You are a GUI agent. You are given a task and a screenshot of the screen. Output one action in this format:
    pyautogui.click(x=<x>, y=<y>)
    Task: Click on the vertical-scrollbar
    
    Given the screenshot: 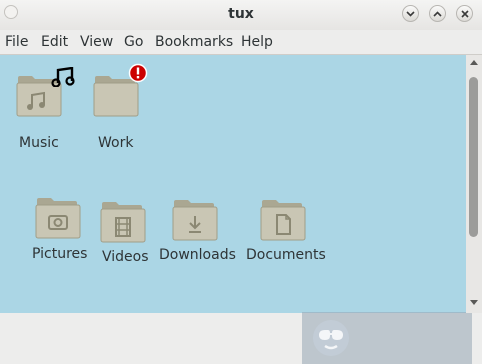 What is the action you would take?
    pyautogui.click(x=474, y=184)
    